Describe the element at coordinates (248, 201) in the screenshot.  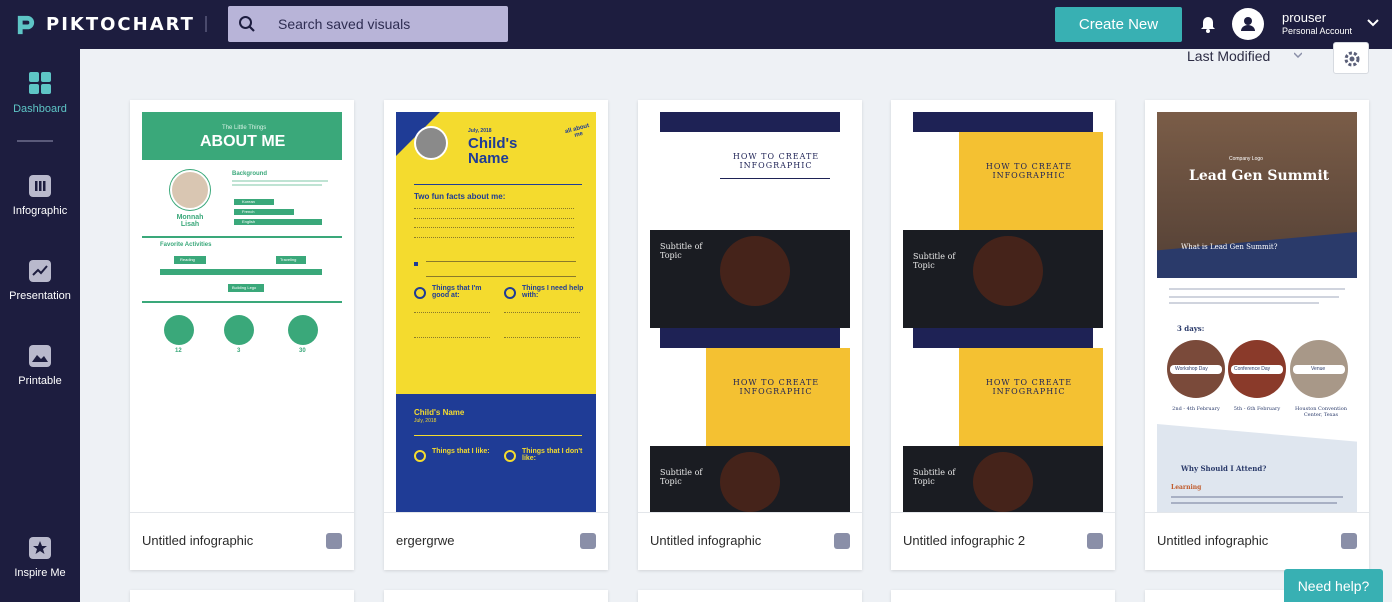
I see `thumb-bar-label: Korean` at that location.